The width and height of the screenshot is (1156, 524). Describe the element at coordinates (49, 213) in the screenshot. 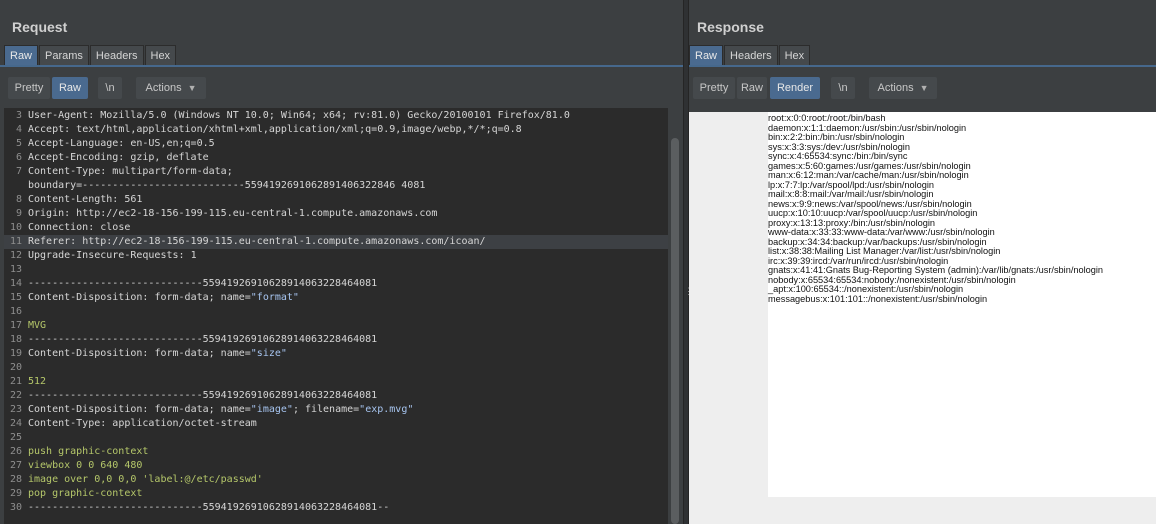

I see `header-name: Origin:` at that location.